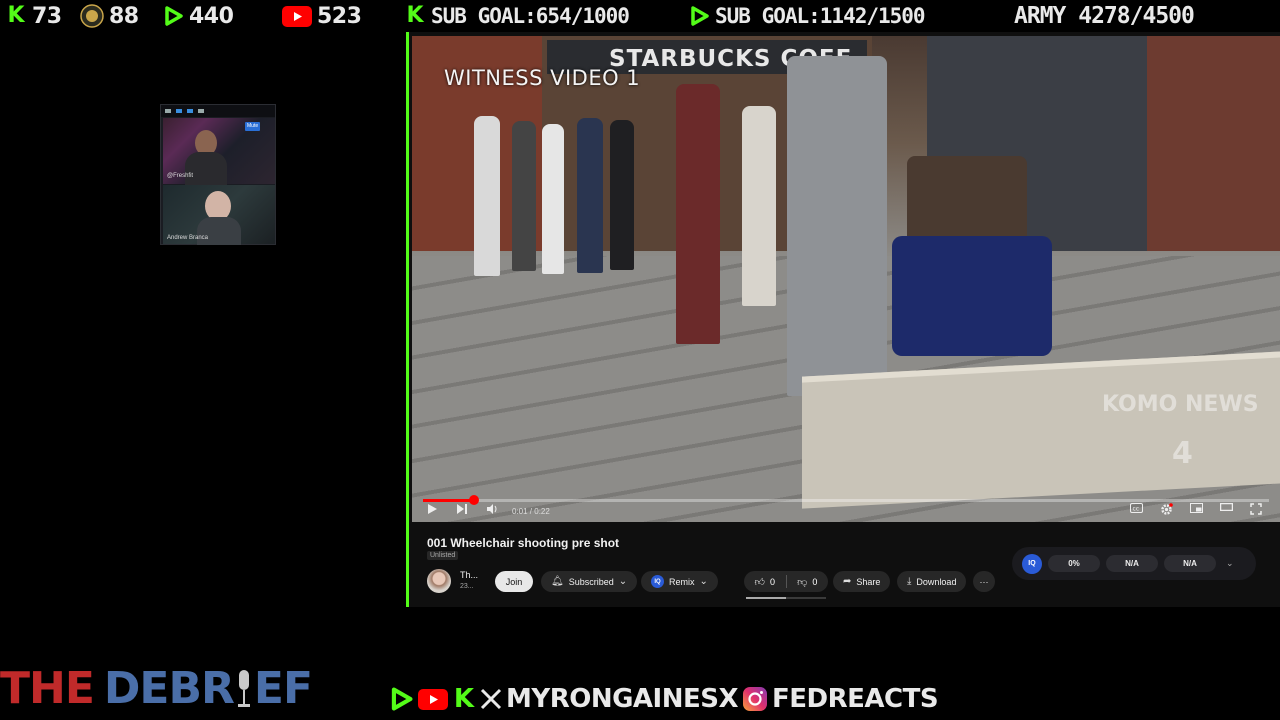 This screenshot has height=720, width=1280. What do you see at coordinates (124, 16) in the screenshot?
I see `medal-count: 88` at bounding box center [124, 16].